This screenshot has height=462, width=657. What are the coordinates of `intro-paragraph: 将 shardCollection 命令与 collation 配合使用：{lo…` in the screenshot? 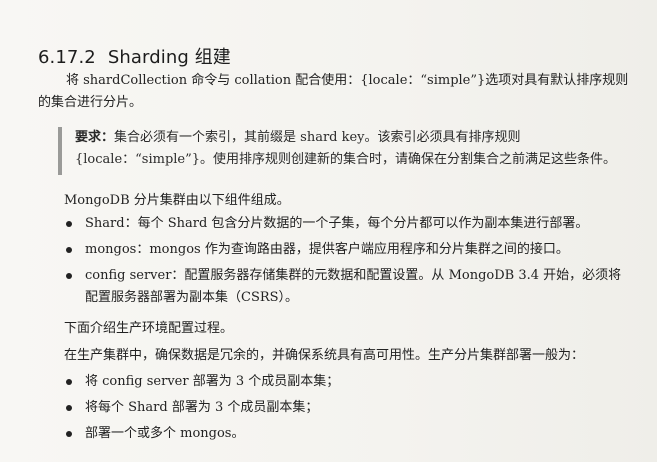 It's located at (333, 91).